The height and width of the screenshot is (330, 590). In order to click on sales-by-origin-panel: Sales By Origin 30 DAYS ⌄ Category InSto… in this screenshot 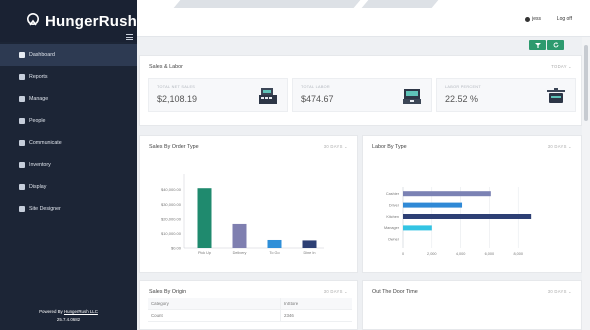, I will do `click(248, 305)`.